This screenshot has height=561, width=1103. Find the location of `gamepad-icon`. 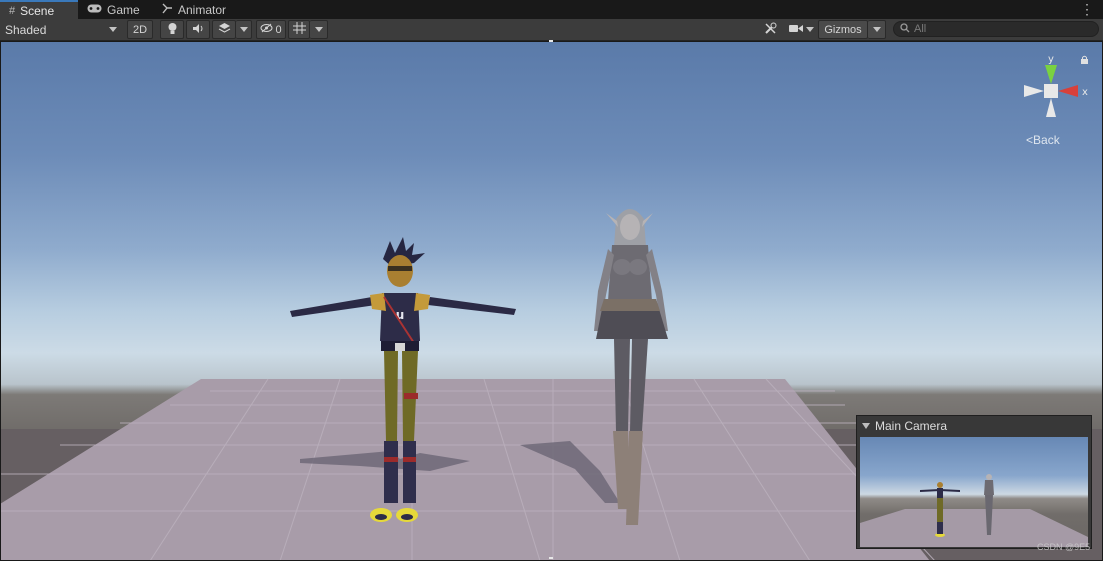

gamepad-icon is located at coordinates (94, 10).